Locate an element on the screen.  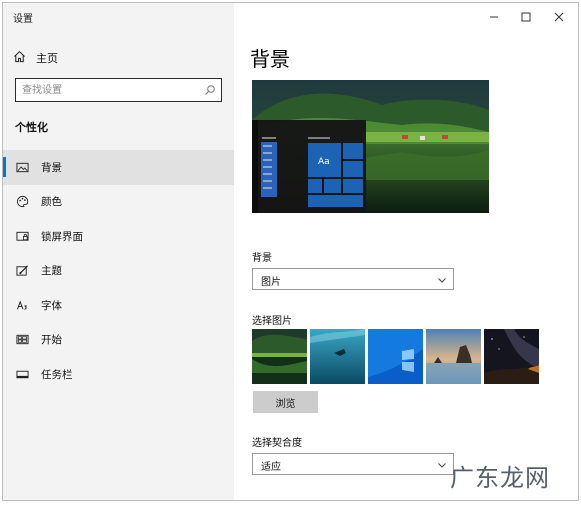
sidebar-item-label: 颜色 is located at coordinates (51, 202).